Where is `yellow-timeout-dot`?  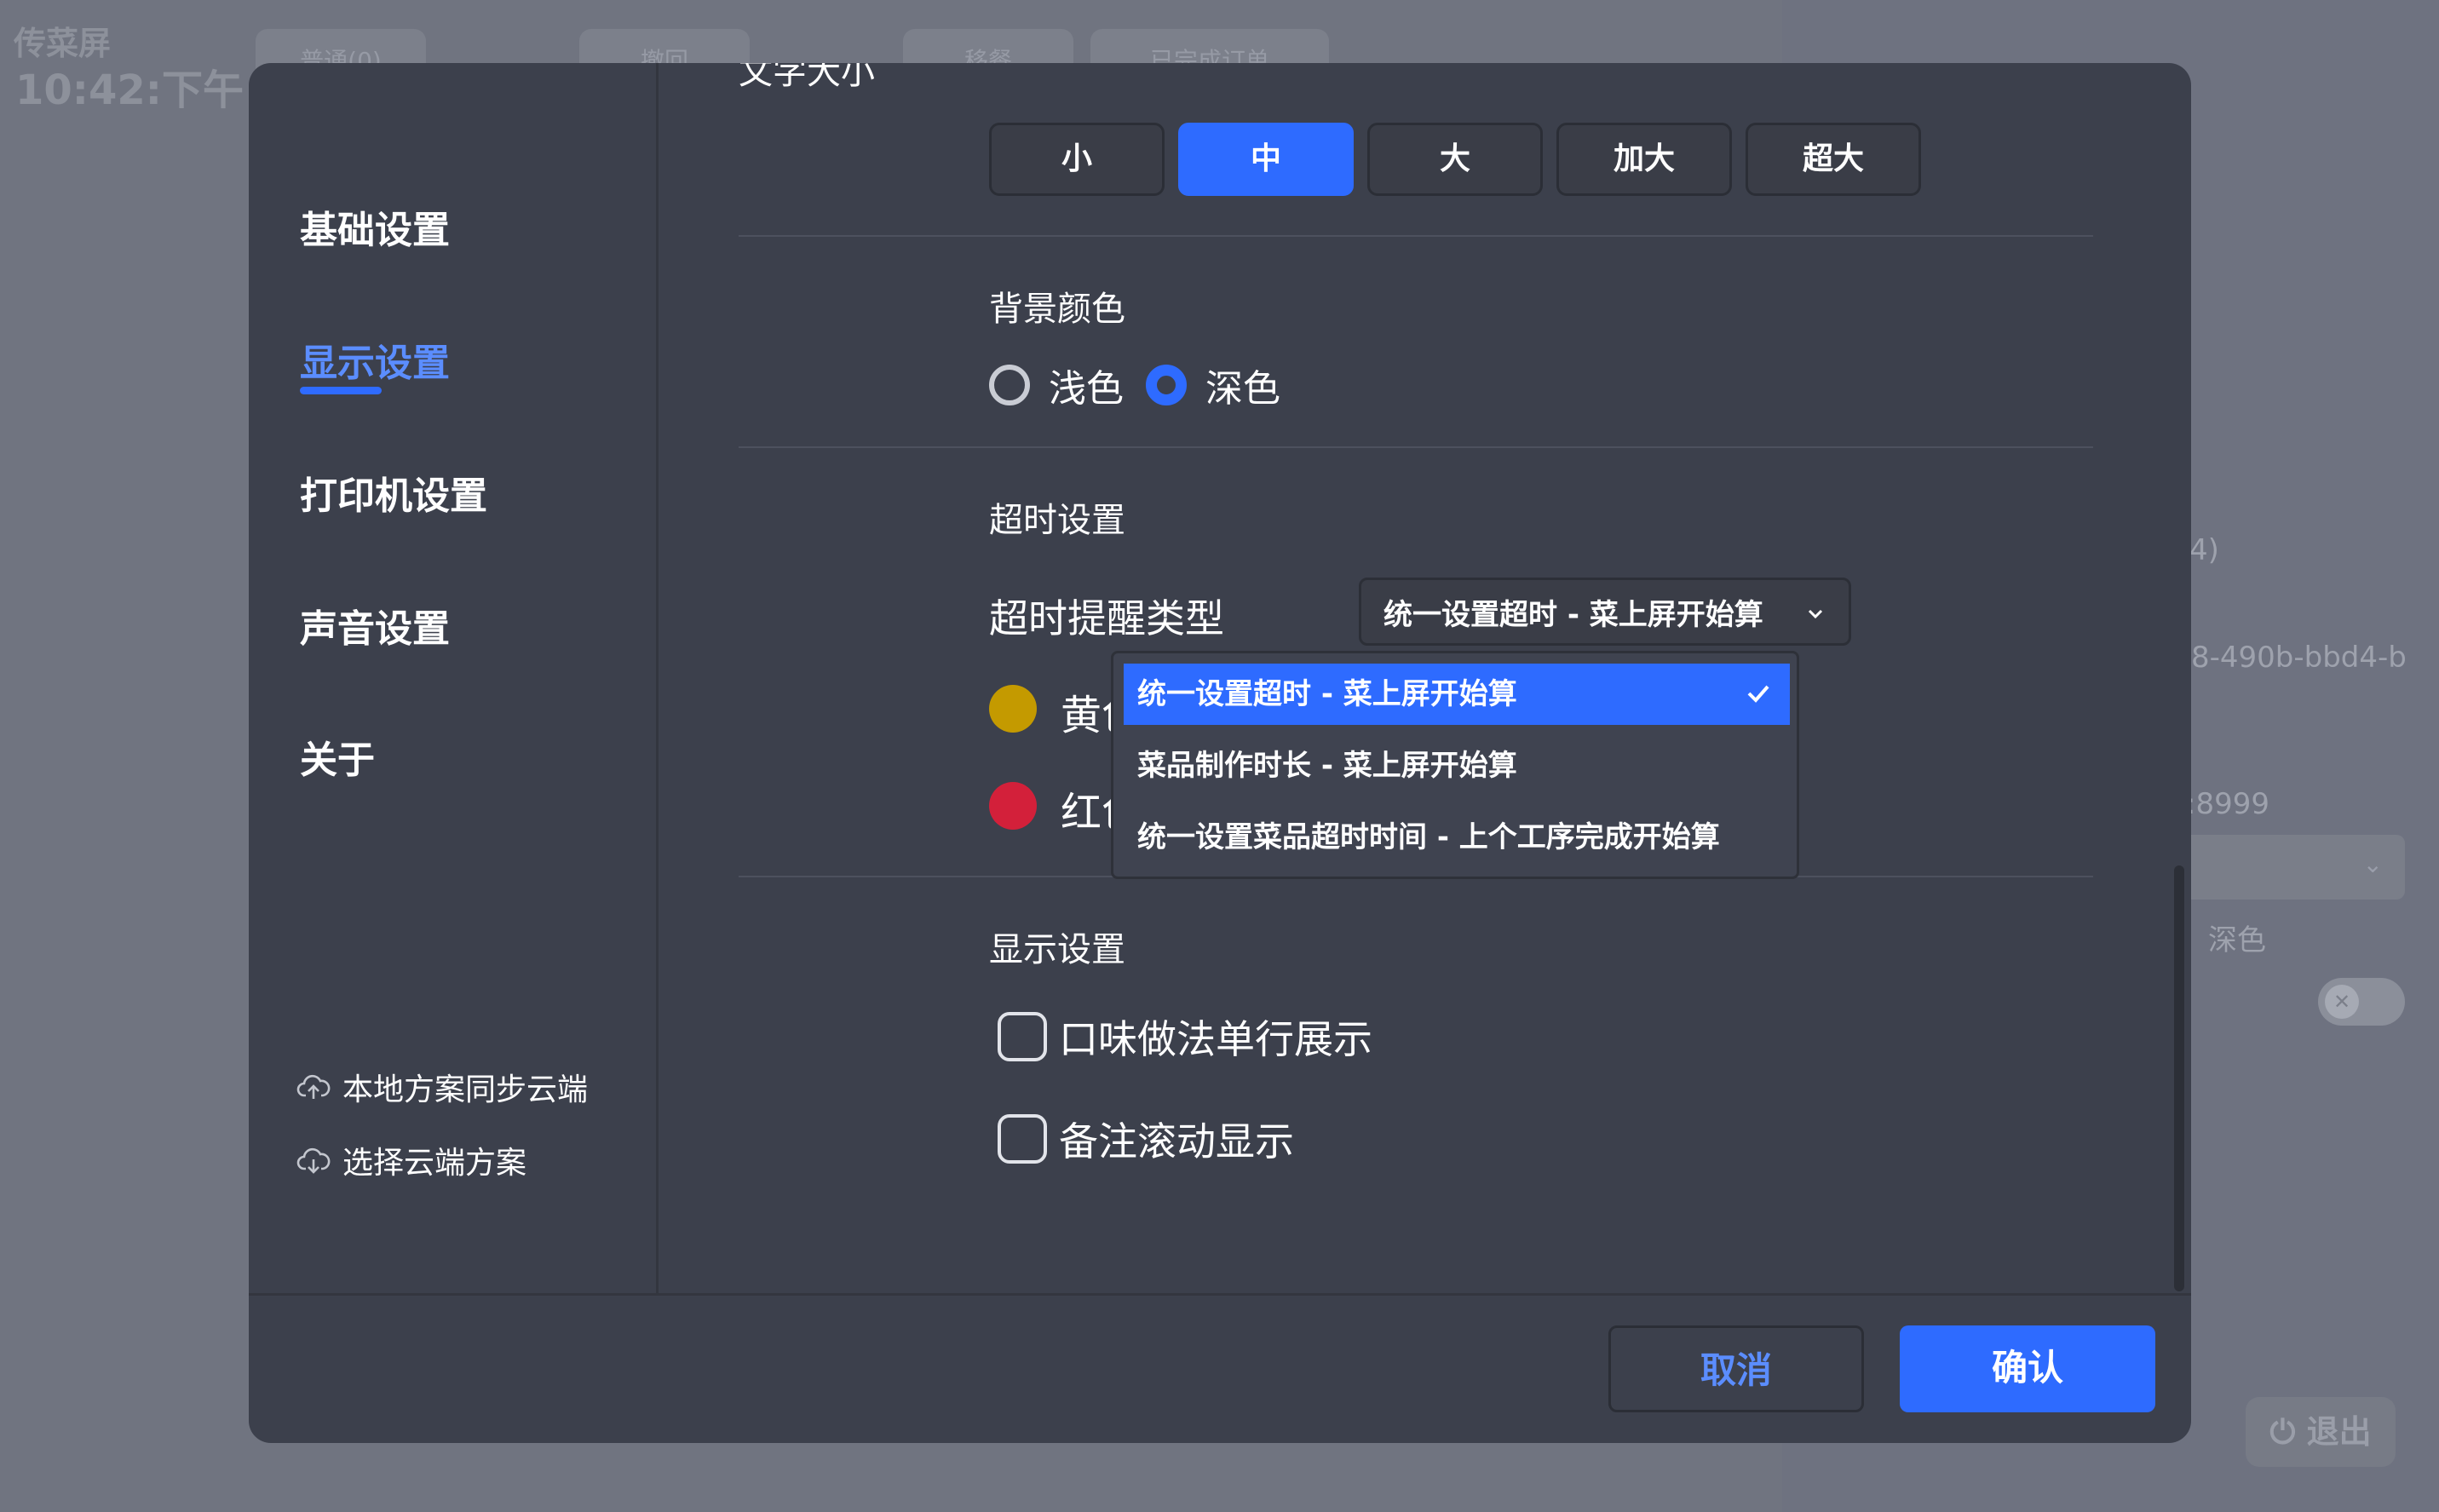 yellow-timeout-dot is located at coordinates (1013, 709).